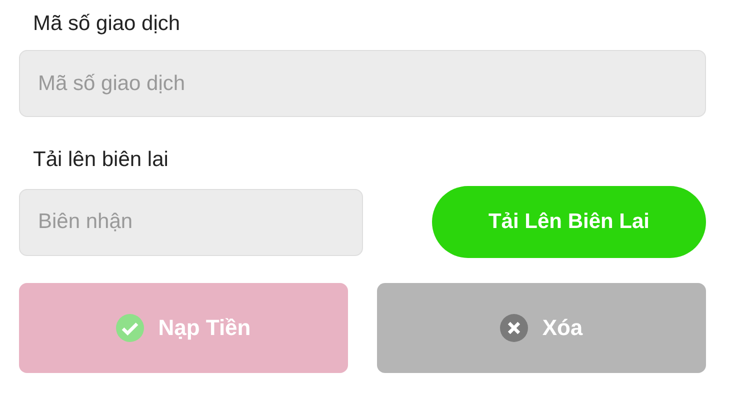 This screenshot has height=408, width=750. What do you see at coordinates (569, 222) in the screenshot?
I see `upload-button: Tải Lên Biên Lai` at bounding box center [569, 222].